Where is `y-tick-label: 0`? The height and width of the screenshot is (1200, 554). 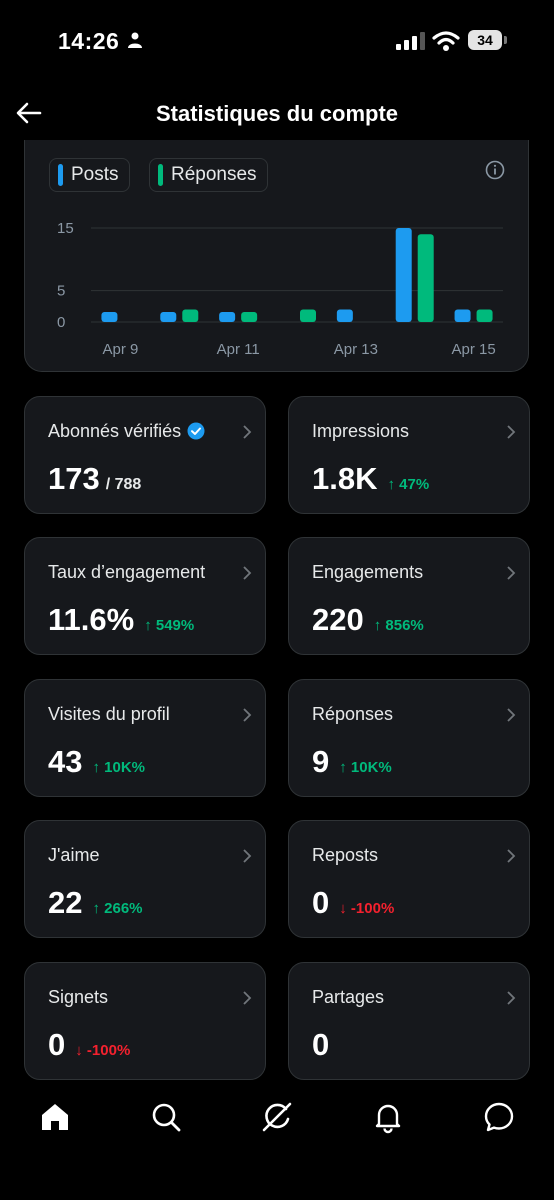
y-tick-label: 0 is located at coordinates (61, 322).